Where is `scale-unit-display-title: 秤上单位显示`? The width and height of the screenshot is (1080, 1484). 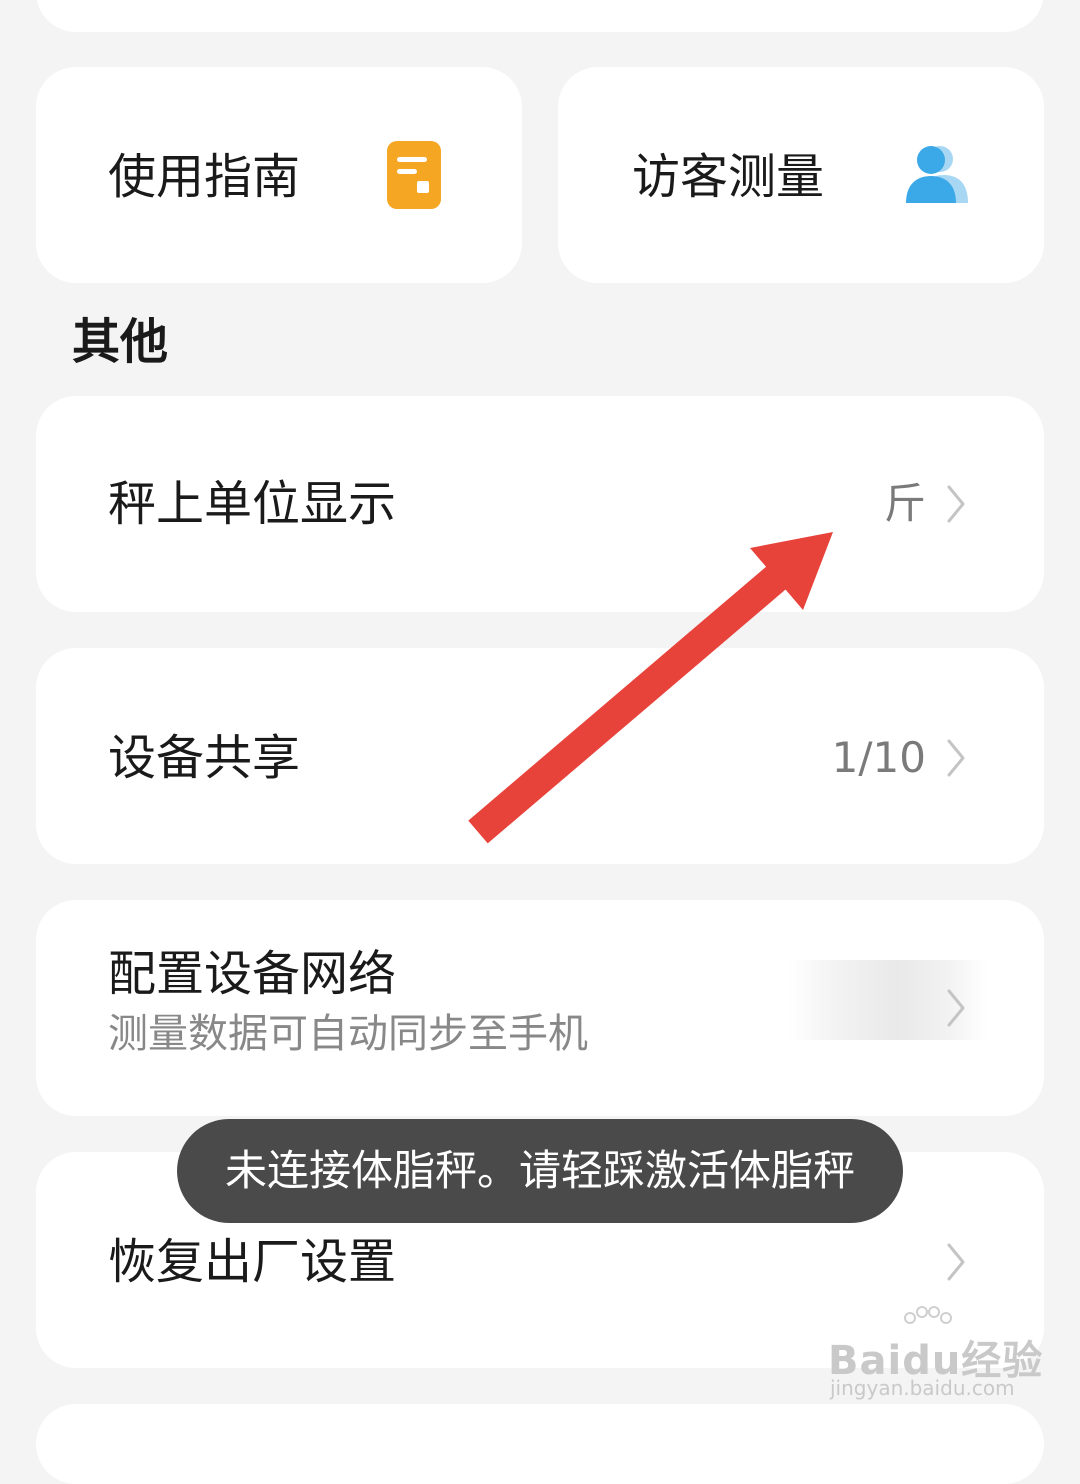
scale-unit-display-title: 秤上单位显示 is located at coordinates (252, 504).